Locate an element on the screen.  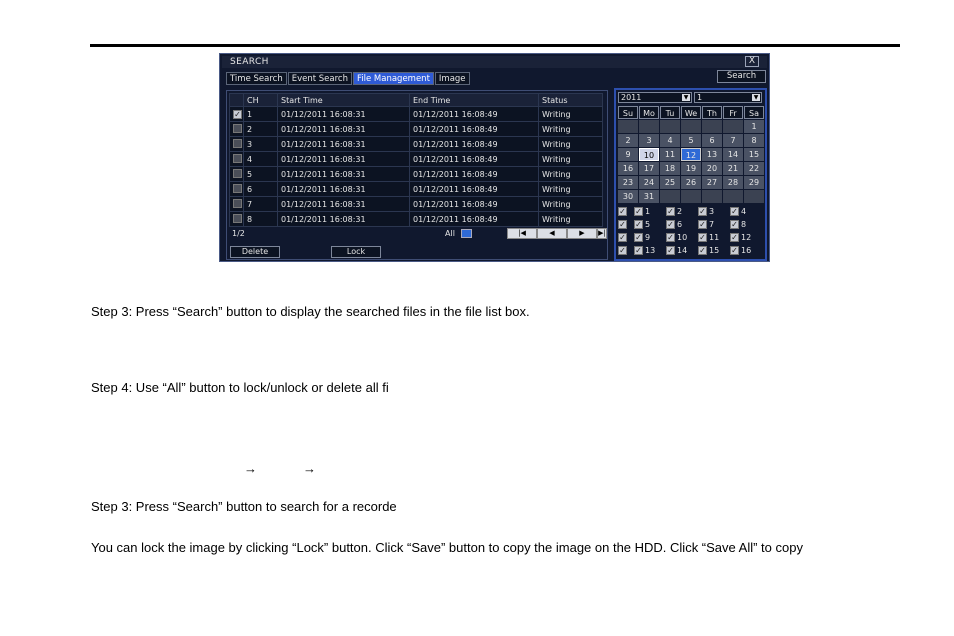
calendar-day: 20 is located at coordinates (712, 168).